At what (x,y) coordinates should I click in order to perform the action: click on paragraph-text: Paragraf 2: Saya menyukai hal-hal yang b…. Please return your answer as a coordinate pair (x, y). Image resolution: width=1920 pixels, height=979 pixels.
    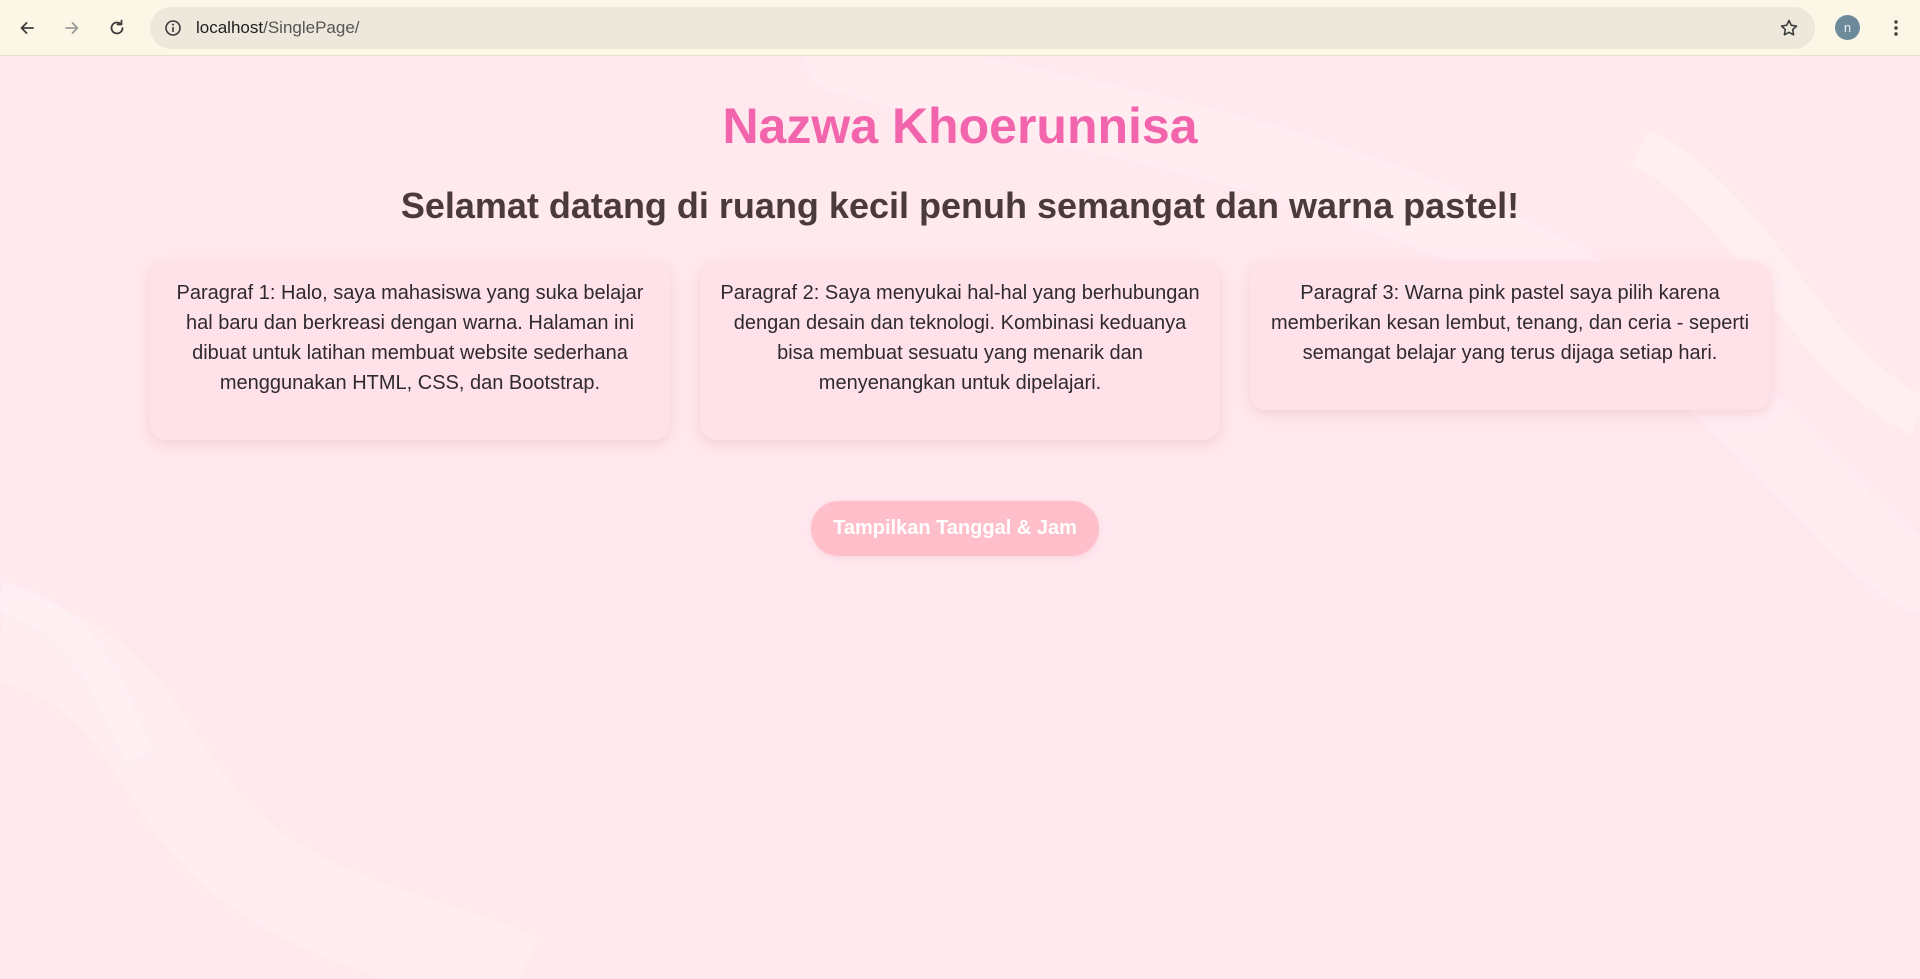
    Looking at the image, I should click on (960, 338).